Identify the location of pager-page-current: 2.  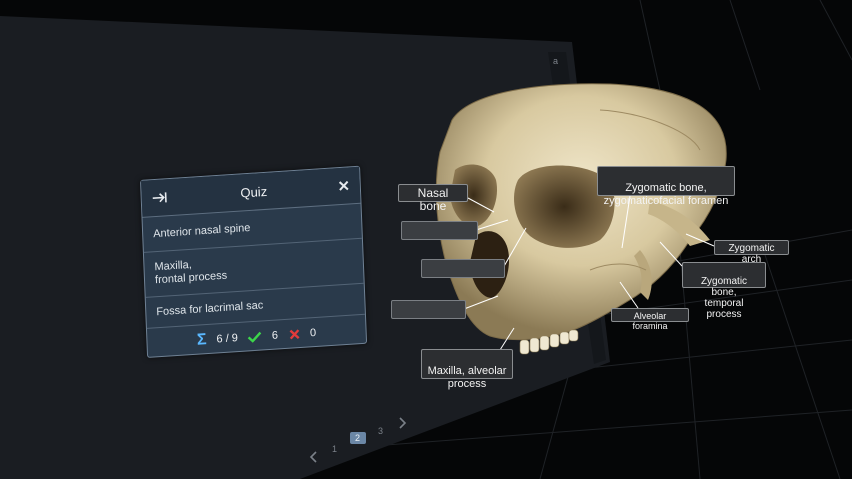
(357, 438).